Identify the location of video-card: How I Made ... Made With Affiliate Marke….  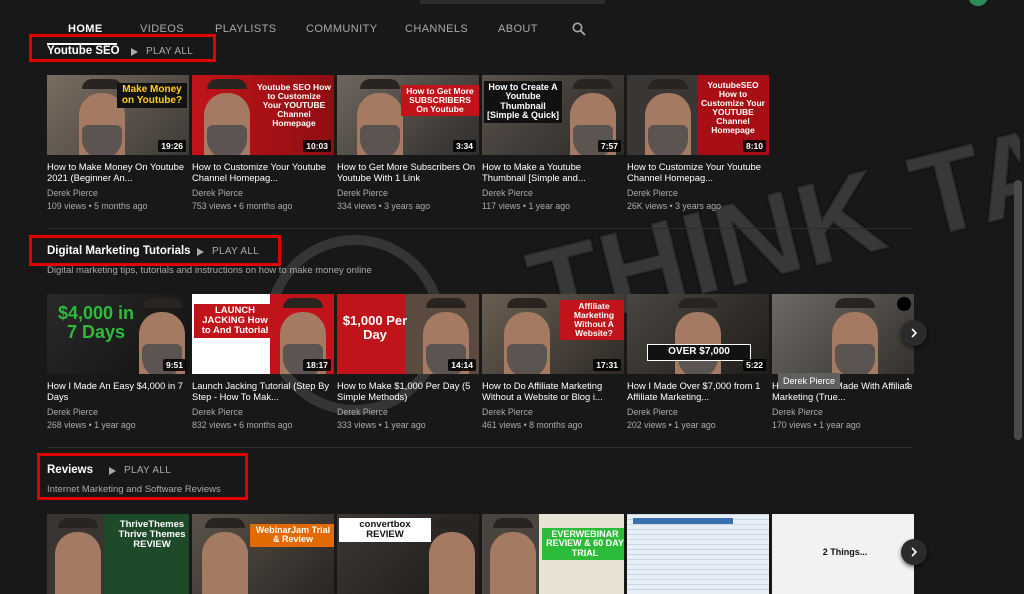
(843, 362).